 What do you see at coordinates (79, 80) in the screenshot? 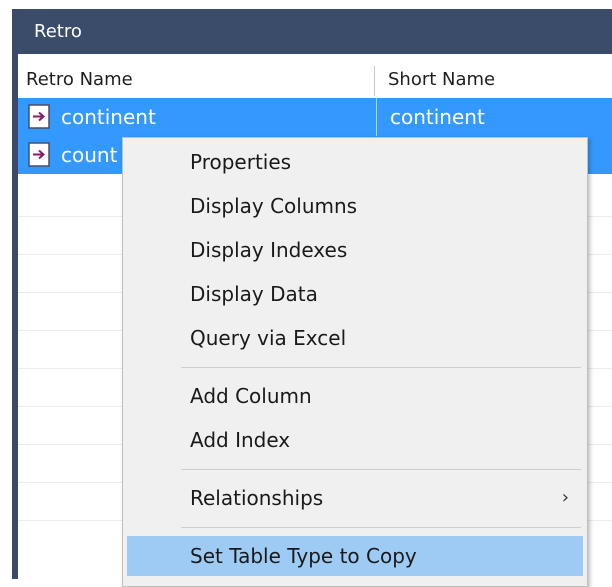
I see `column-header-retro-name: Retro Name` at bounding box center [79, 80].